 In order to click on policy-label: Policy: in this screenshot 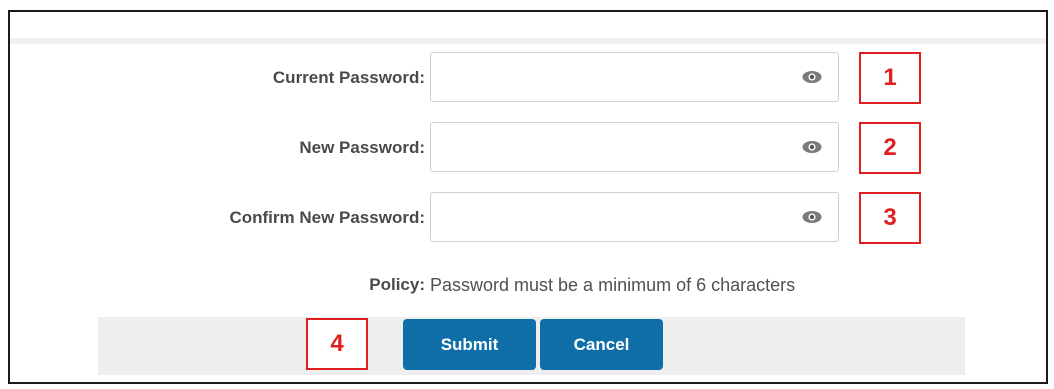, I will do `click(397, 284)`.